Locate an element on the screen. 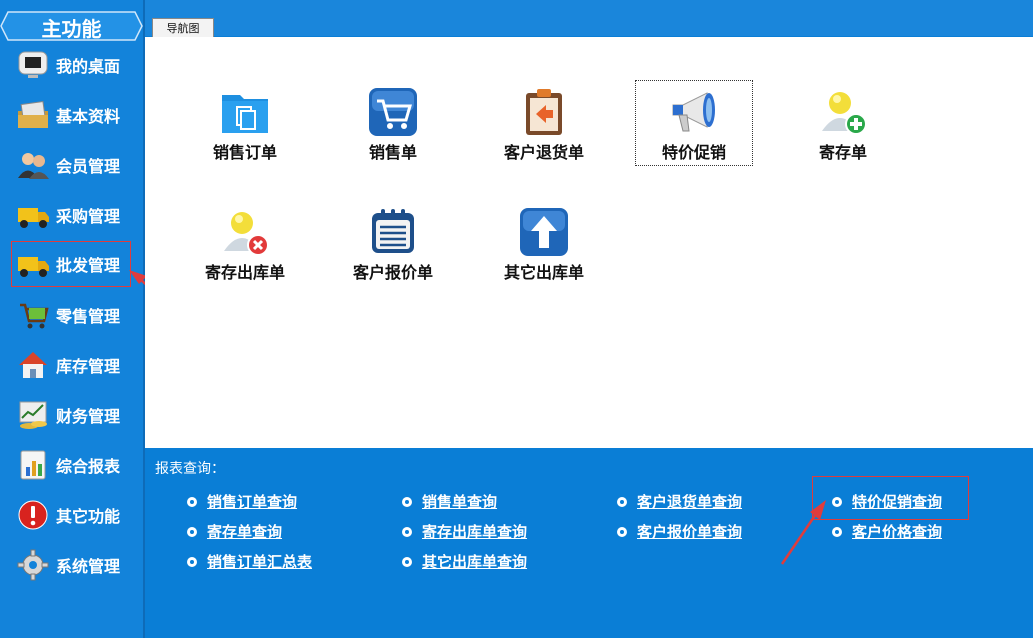 Image resolution: width=1033 pixels, height=638 pixels. megaphone-icon is located at coordinates (693, 112).